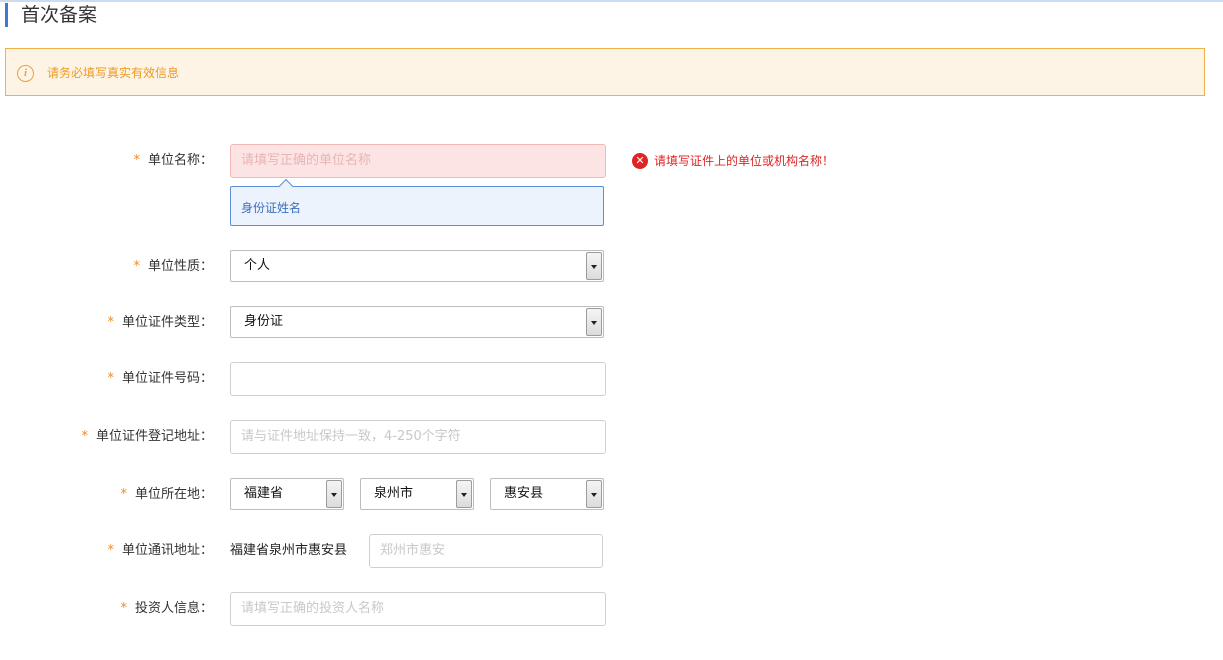 Image resolution: width=1223 pixels, height=660 pixels. What do you see at coordinates (160, 378) in the screenshot?
I see `cert-number-label: * 单位证件号码：` at bounding box center [160, 378].